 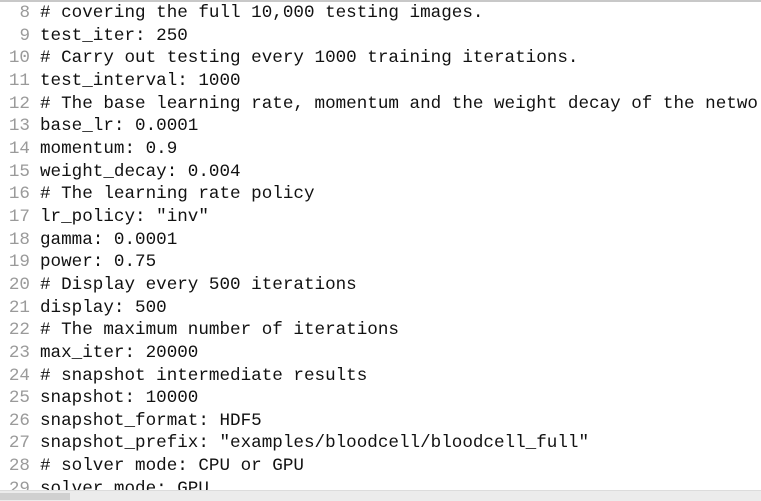 What do you see at coordinates (380, 398) in the screenshot?
I see `code-line: 25 snapshot: 10000` at bounding box center [380, 398].